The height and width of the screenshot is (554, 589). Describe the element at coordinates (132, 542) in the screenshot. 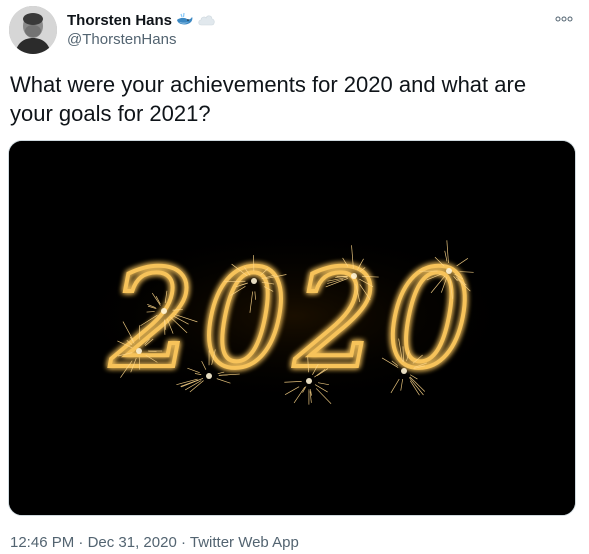

I see `tweet-date-link: Dec 31, 2020` at that location.